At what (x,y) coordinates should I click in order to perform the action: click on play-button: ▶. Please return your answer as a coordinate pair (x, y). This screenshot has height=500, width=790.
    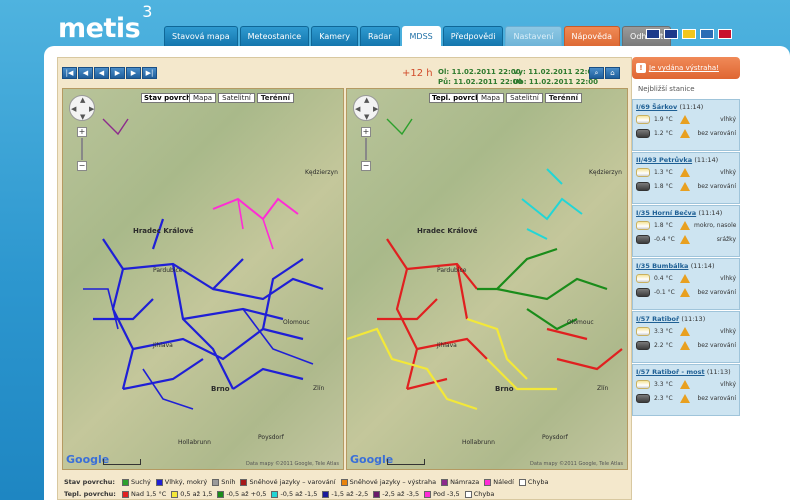
    Looking at the image, I should click on (117, 73).